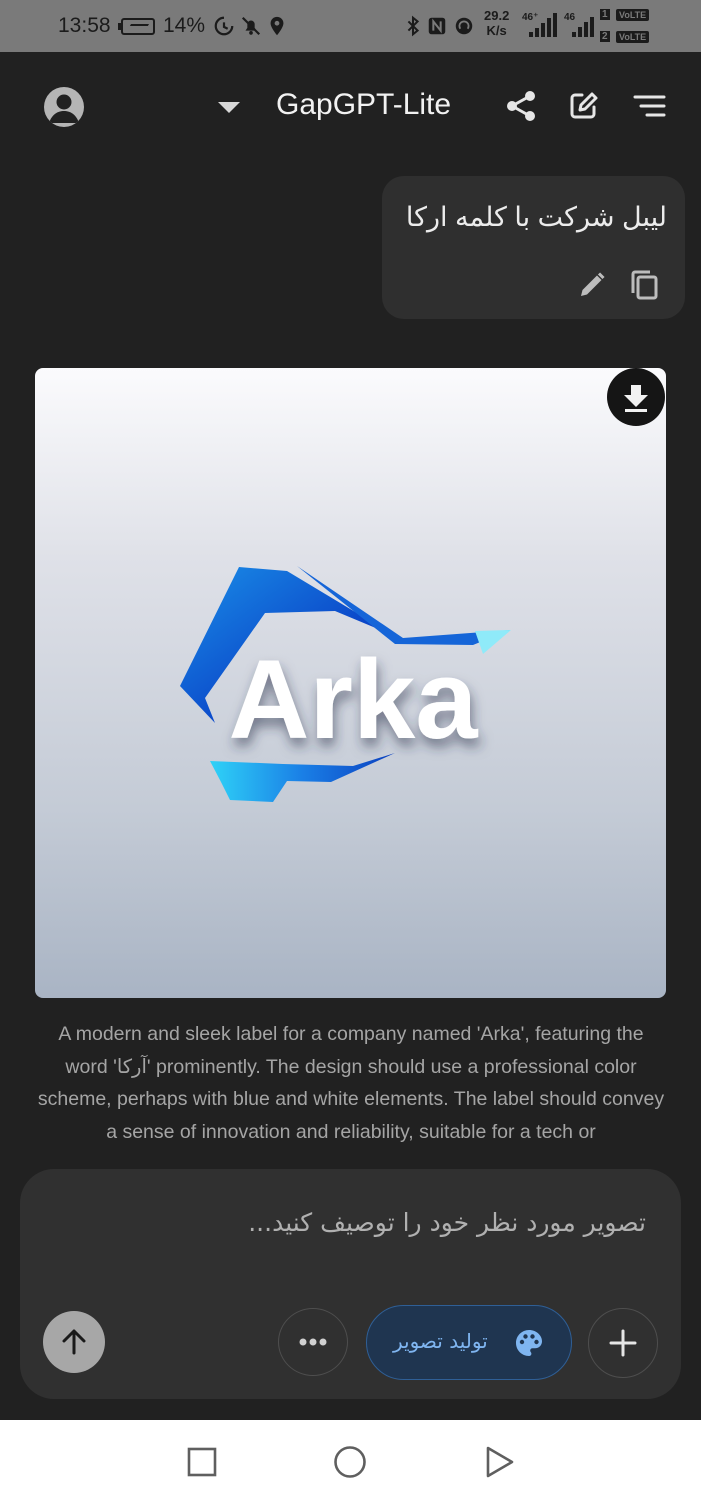 This screenshot has width=701, height=1500. Describe the element at coordinates (496, 30) in the screenshot. I see `network-speed-unit: K/s` at that location.